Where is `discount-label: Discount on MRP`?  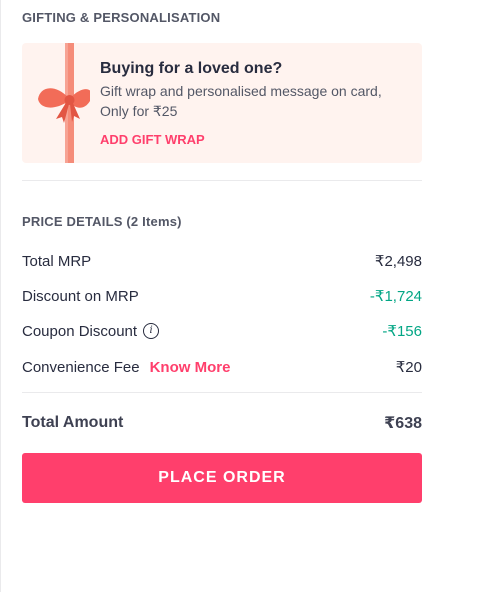
discount-label: Discount on MRP is located at coordinates (80, 296).